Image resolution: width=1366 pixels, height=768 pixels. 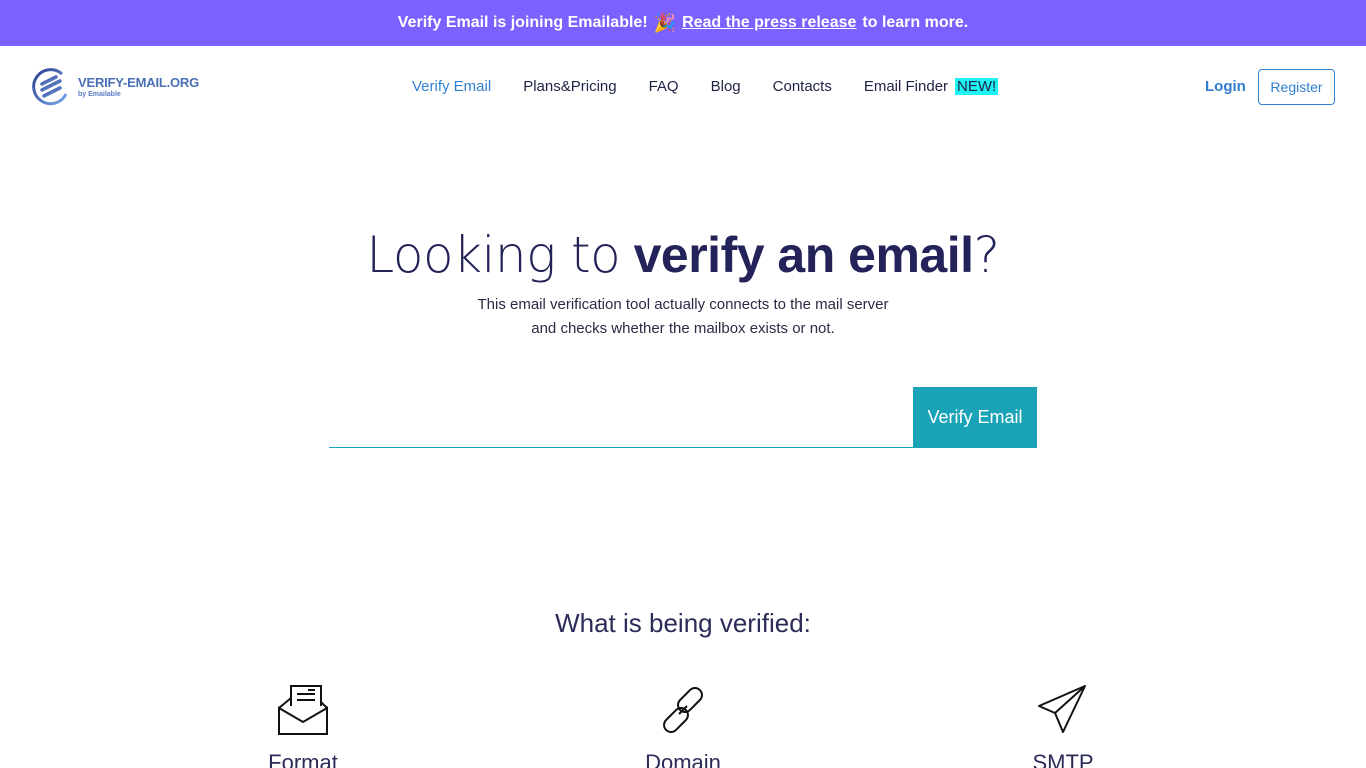 What do you see at coordinates (802, 86) in the screenshot?
I see `nav-contacts: Contacts` at bounding box center [802, 86].